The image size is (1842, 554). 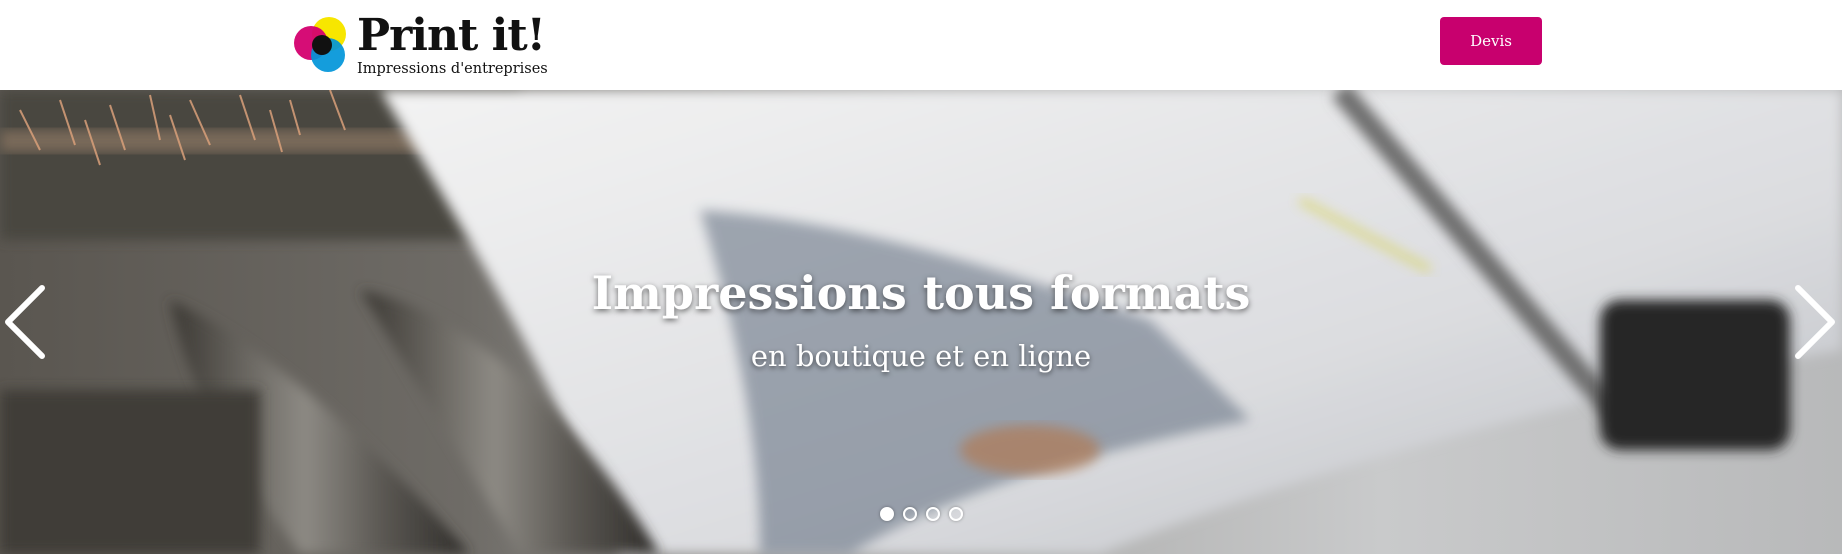 I want to click on logo-text: Print it! Impressions d'entreprises, so click(x=452, y=46).